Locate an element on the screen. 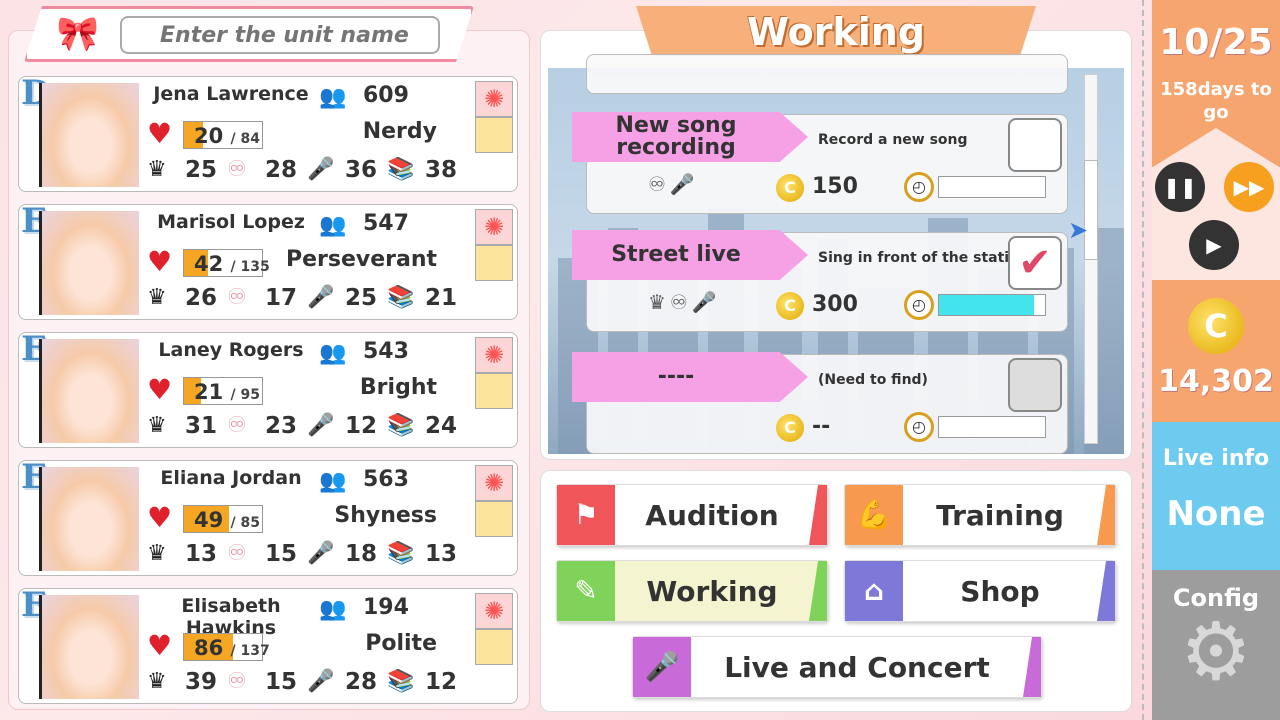 Image resolution: width=1280 pixels, height=720 pixels. audition-stripe is located at coordinates (818, 515).